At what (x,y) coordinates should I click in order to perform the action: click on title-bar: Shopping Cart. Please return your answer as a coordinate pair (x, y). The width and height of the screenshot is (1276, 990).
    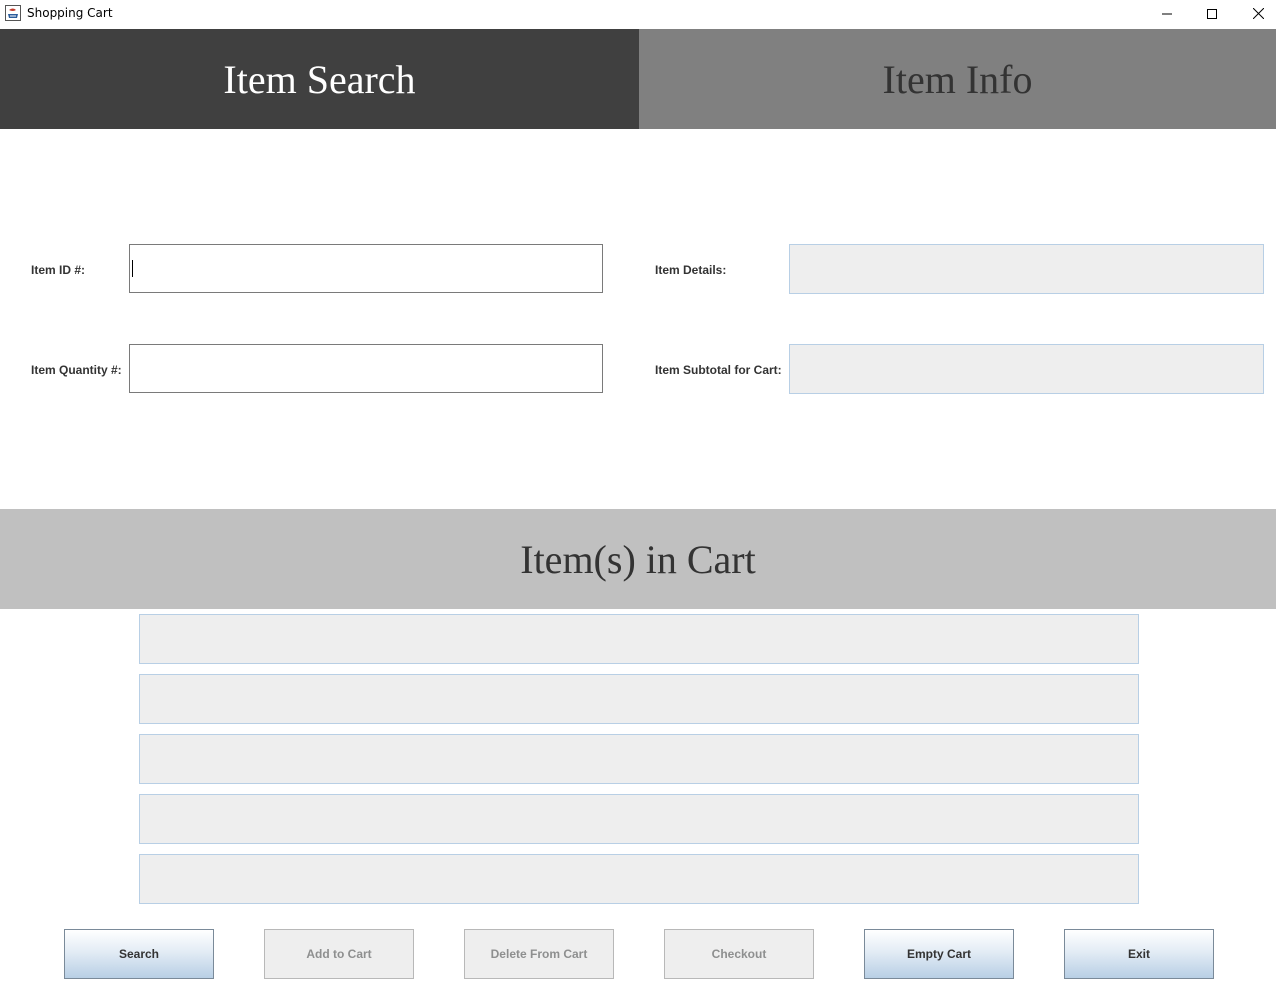
    Looking at the image, I should click on (638, 14).